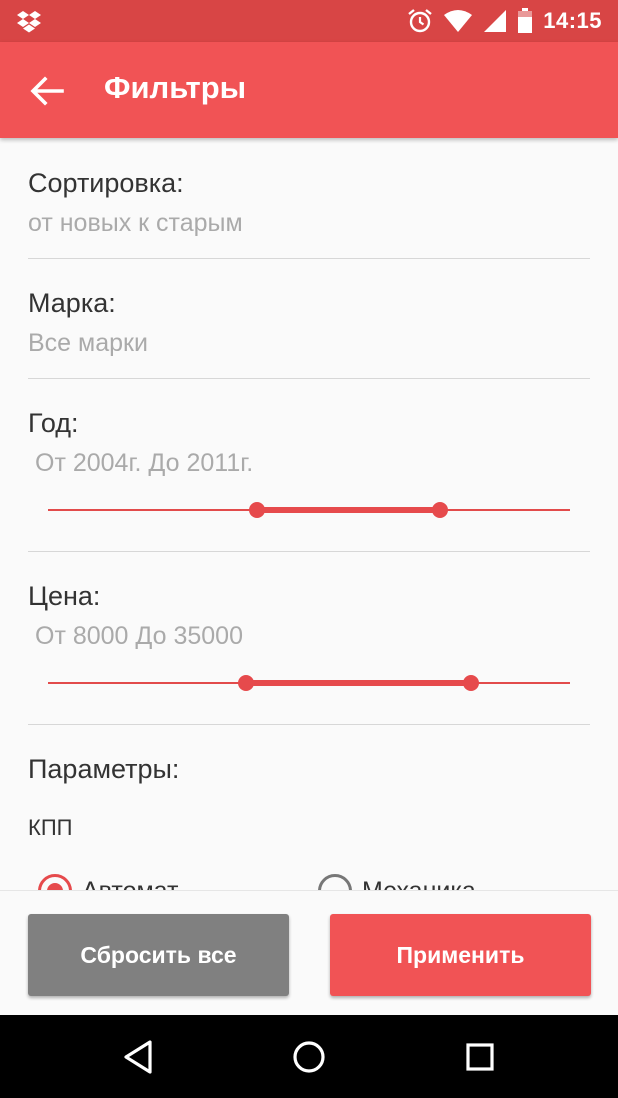 The height and width of the screenshot is (1098, 618). I want to click on gearbox-options: Автомат Механика, so click(318, 882).